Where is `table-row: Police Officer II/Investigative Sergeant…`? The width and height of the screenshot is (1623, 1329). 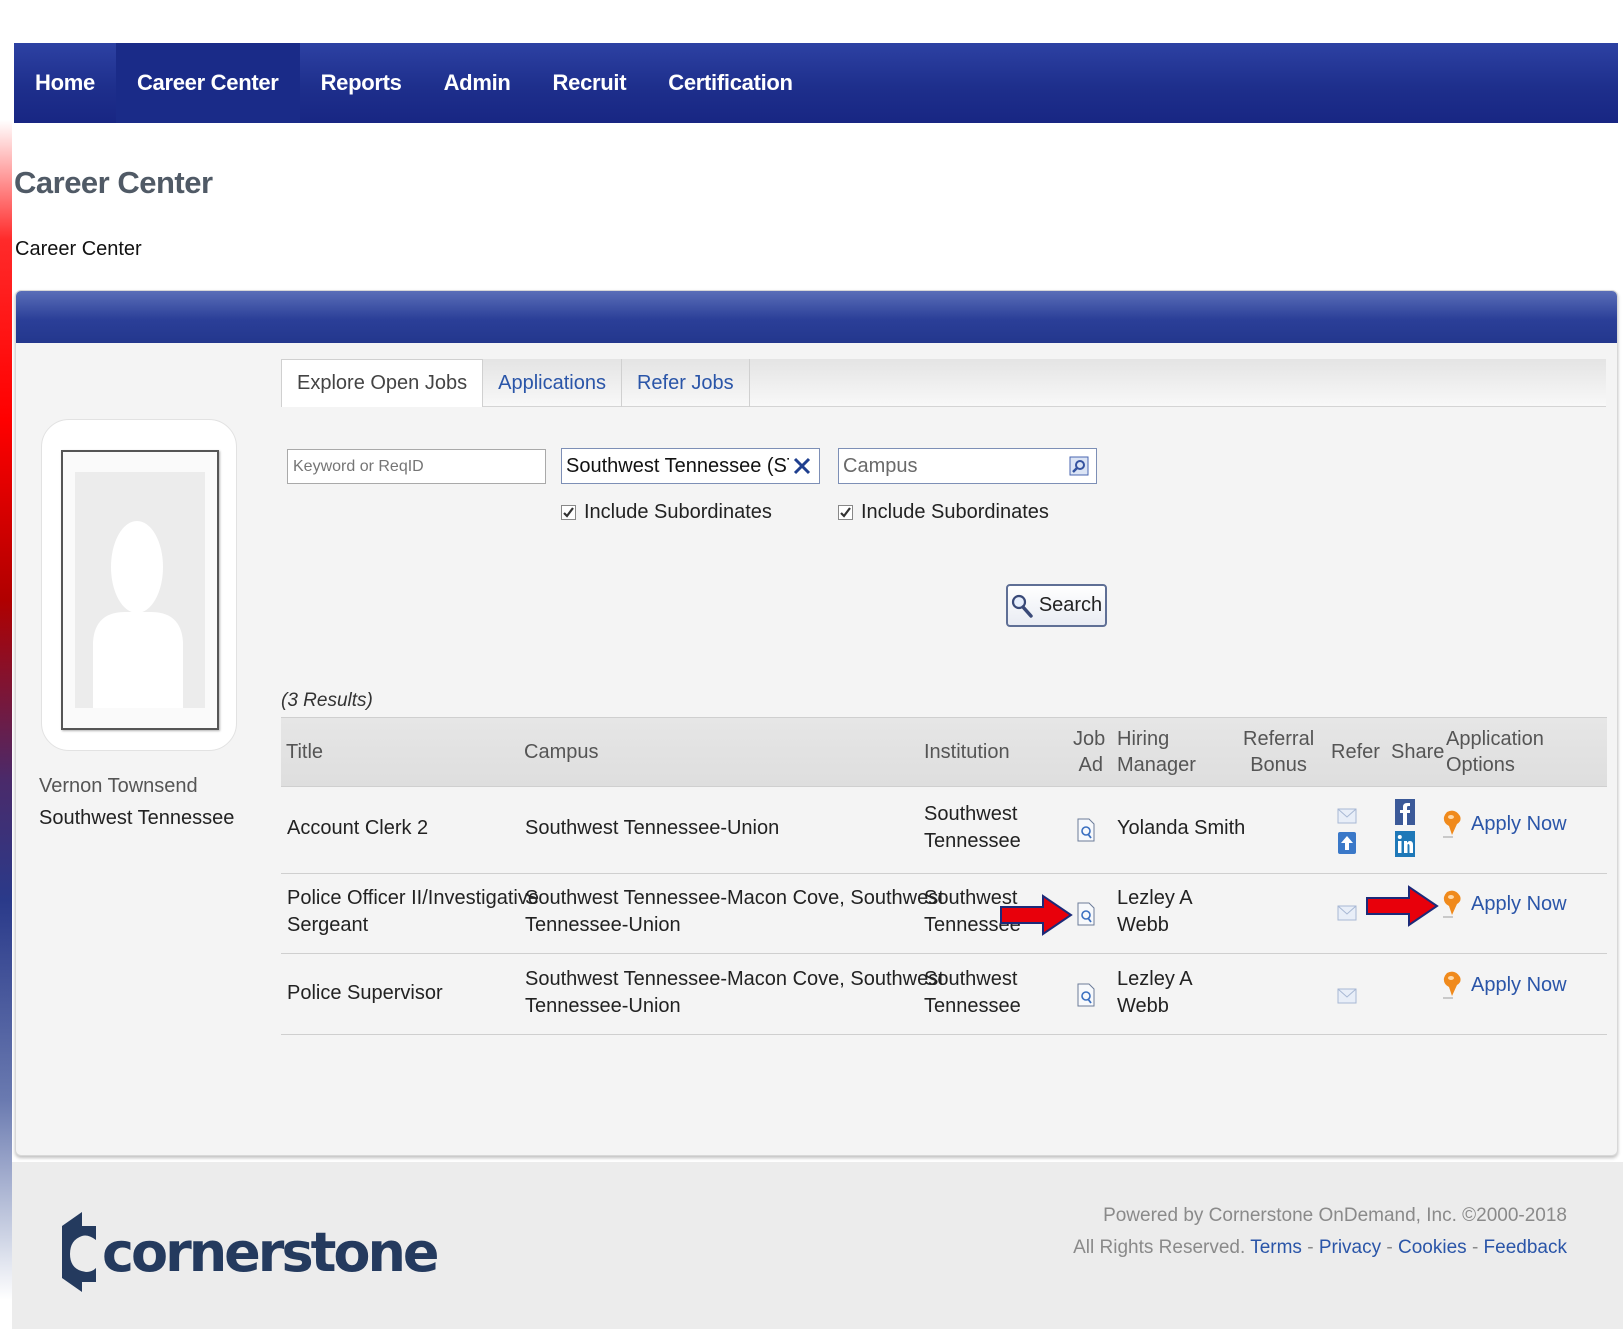
table-row: Police Officer II/Investigative Sergeant… is located at coordinates (944, 914).